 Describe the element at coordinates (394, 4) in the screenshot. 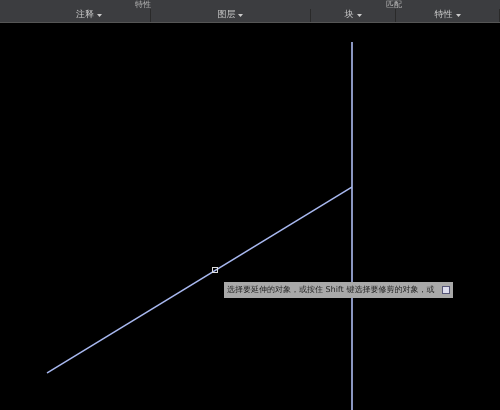

I see `match-label: 匹配` at that location.